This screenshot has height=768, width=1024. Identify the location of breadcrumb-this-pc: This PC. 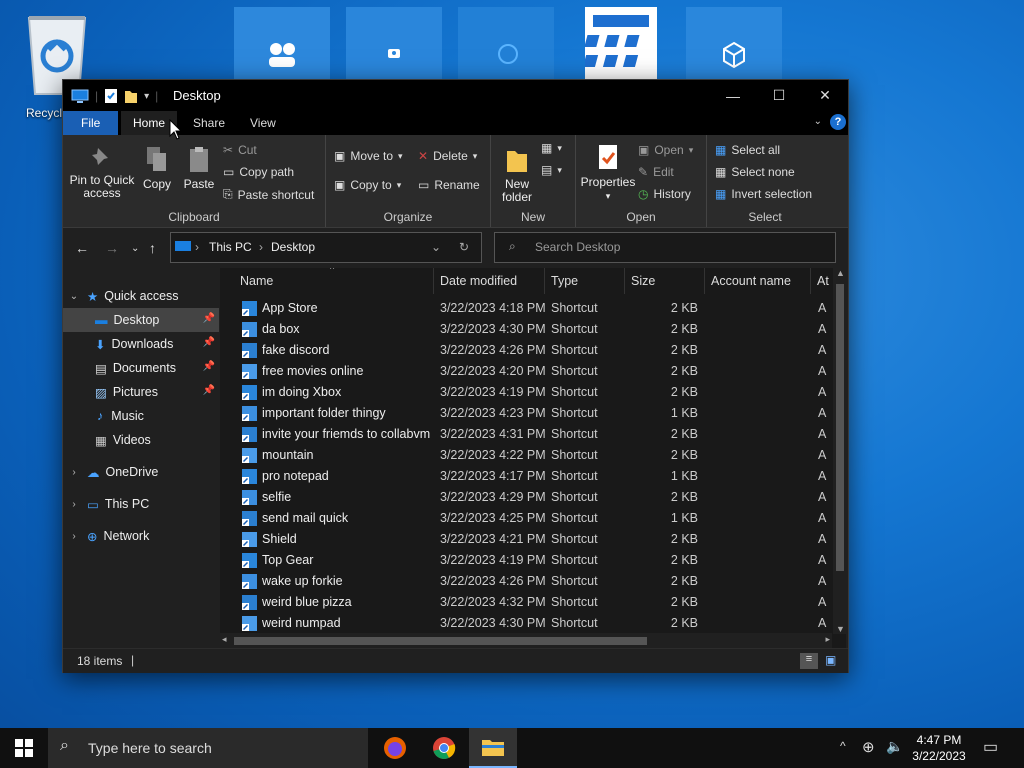
(230, 247).